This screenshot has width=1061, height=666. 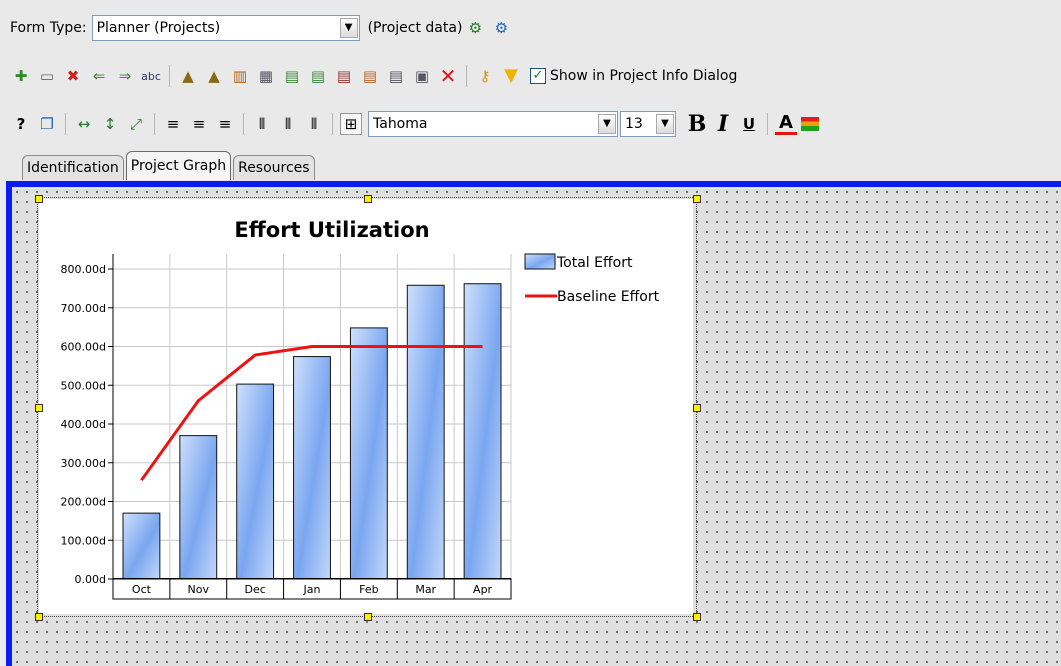 I want to click on show-info-checkbox: ✓, so click(x=538, y=76).